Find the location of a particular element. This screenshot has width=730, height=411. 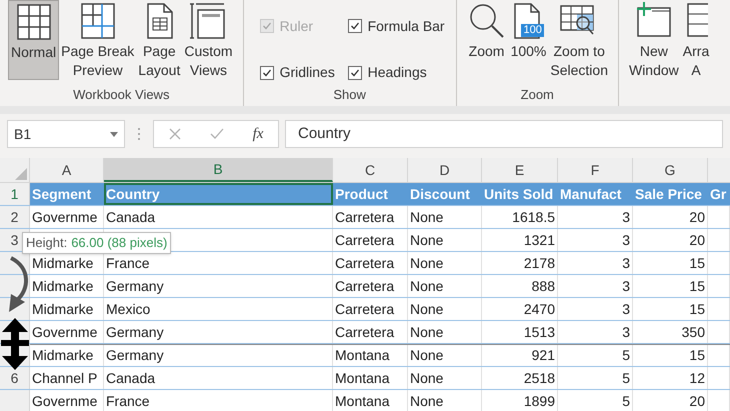

header-cell: Sale Price is located at coordinates (670, 194).